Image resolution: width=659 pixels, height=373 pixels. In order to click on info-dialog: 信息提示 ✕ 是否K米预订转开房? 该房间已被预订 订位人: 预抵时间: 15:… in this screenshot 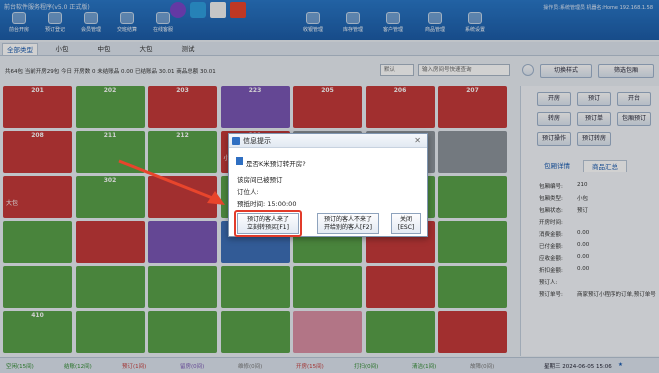, I will do `click(328, 185)`.